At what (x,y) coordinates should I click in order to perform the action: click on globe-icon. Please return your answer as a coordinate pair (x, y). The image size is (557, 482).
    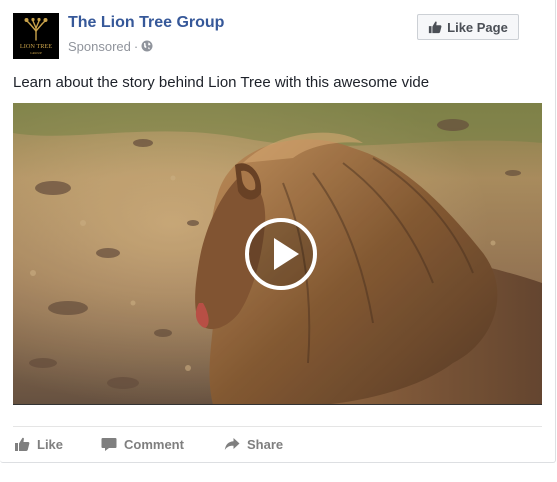
    Looking at the image, I should click on (147, 46).